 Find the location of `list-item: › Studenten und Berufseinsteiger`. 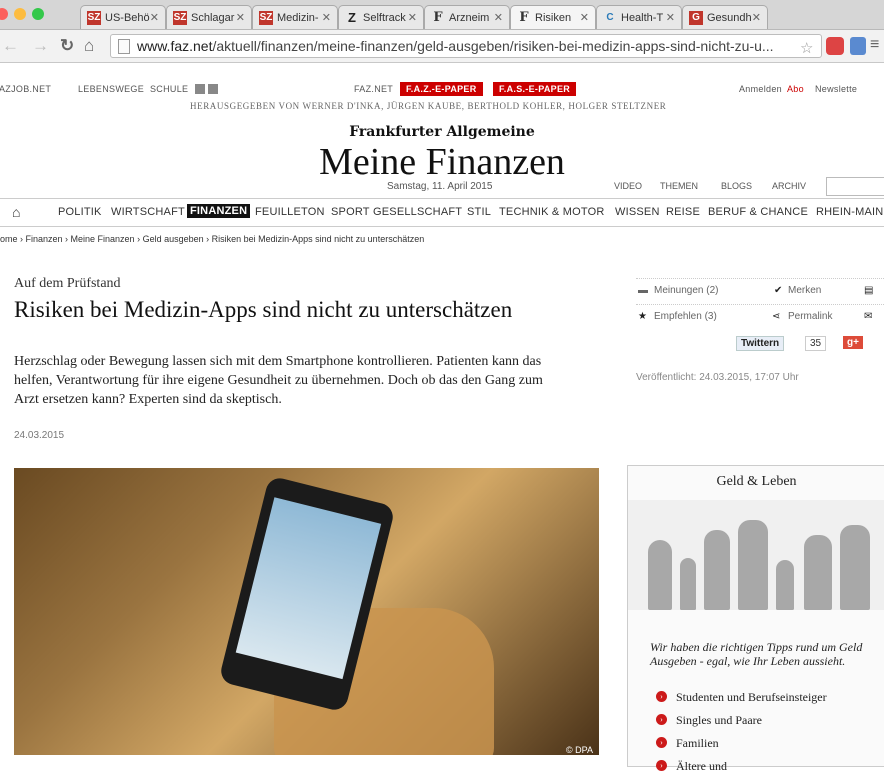

list-item: › Studenten und Berufseinsteiger is located at coordinates (741, 701).